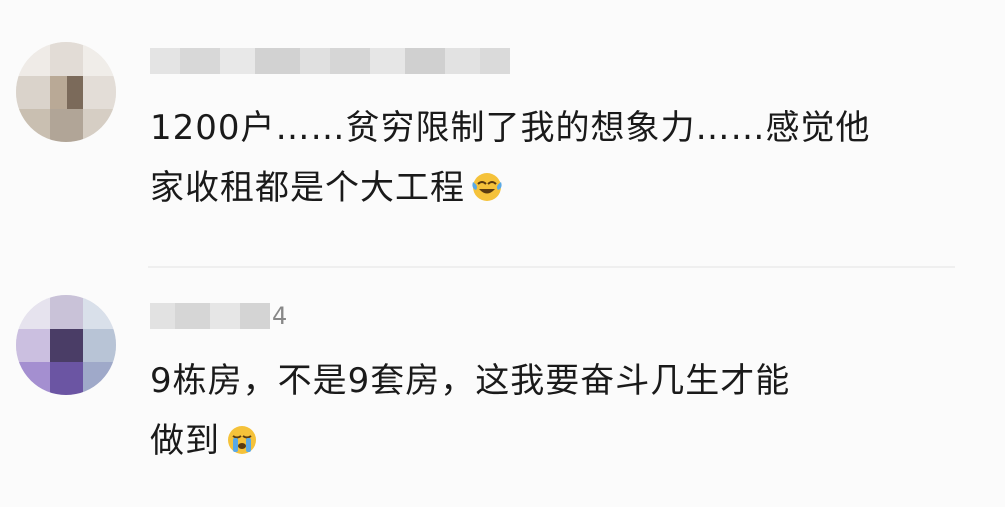 The width and height of the screenshot is (1005, 507). Describe the element at coordinates (487, 187) in the screenshot. I see `laughing-crying-emoji-icon` at that location.